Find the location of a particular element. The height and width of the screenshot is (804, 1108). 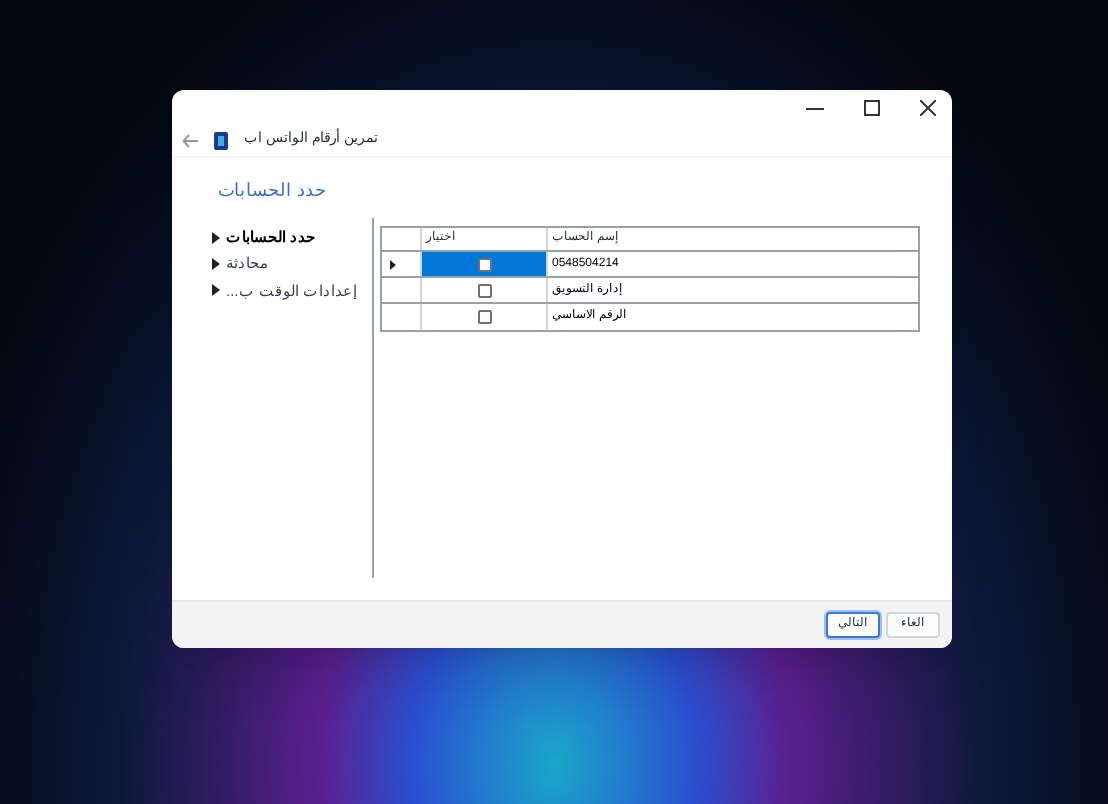

expand-triangle-icon is located at coordinates (216, 290).